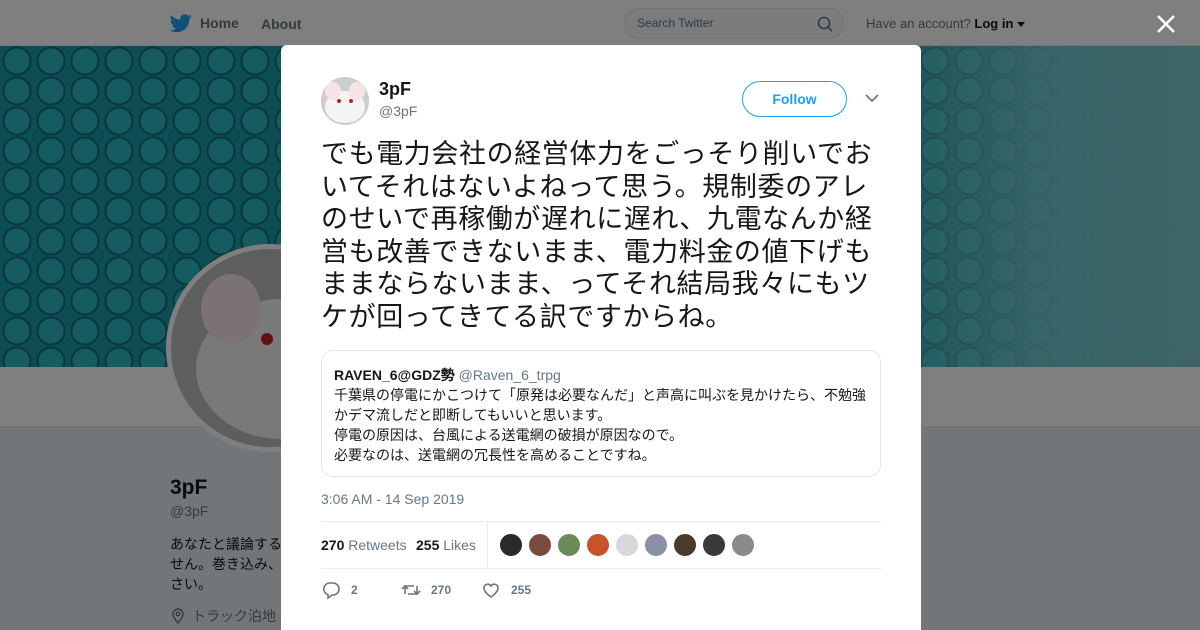  Describe the element at coordinates (426, 590) in the screenshot. I see `retweet-button: 270` at that location.